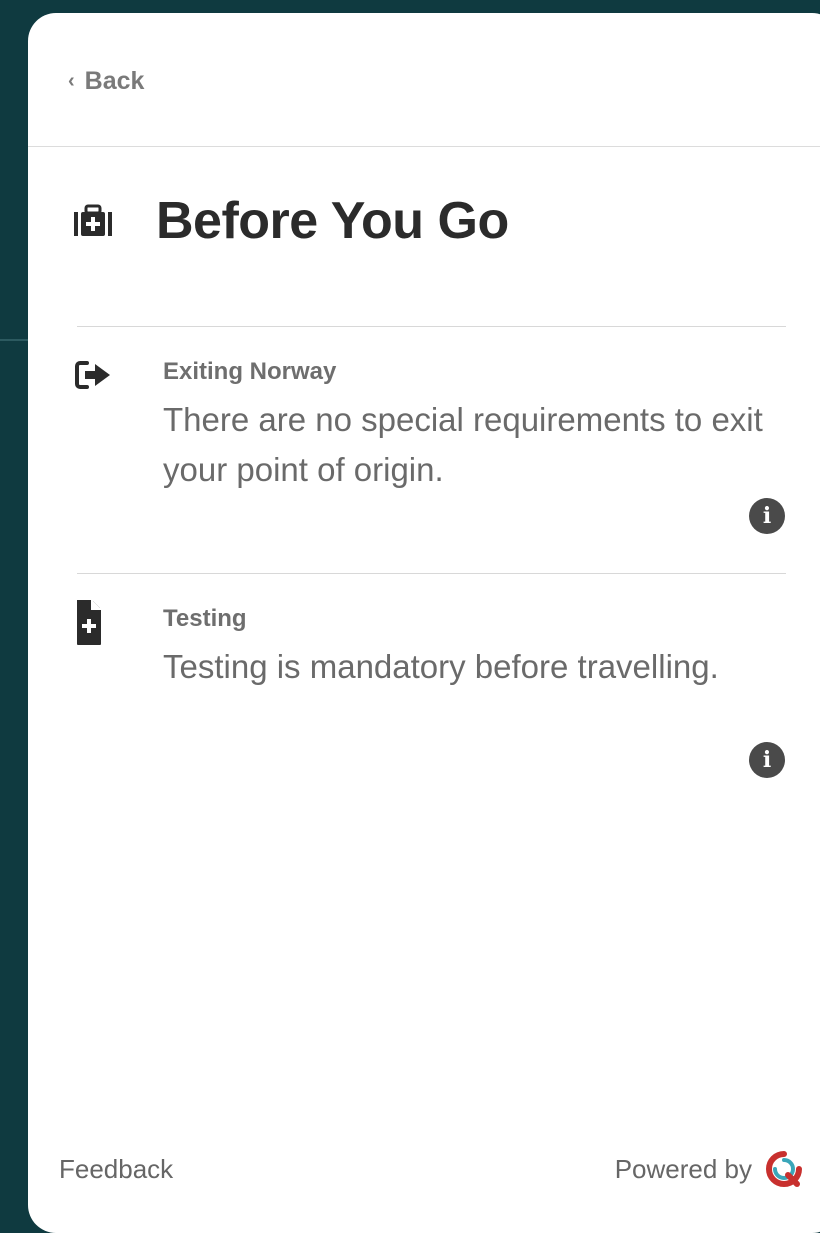 This screenshot has height=1233, width=820. What do you see at coordinates (114, 81) in the screenshot?
I see `back-label: Back` at bounding box center [114, 81].